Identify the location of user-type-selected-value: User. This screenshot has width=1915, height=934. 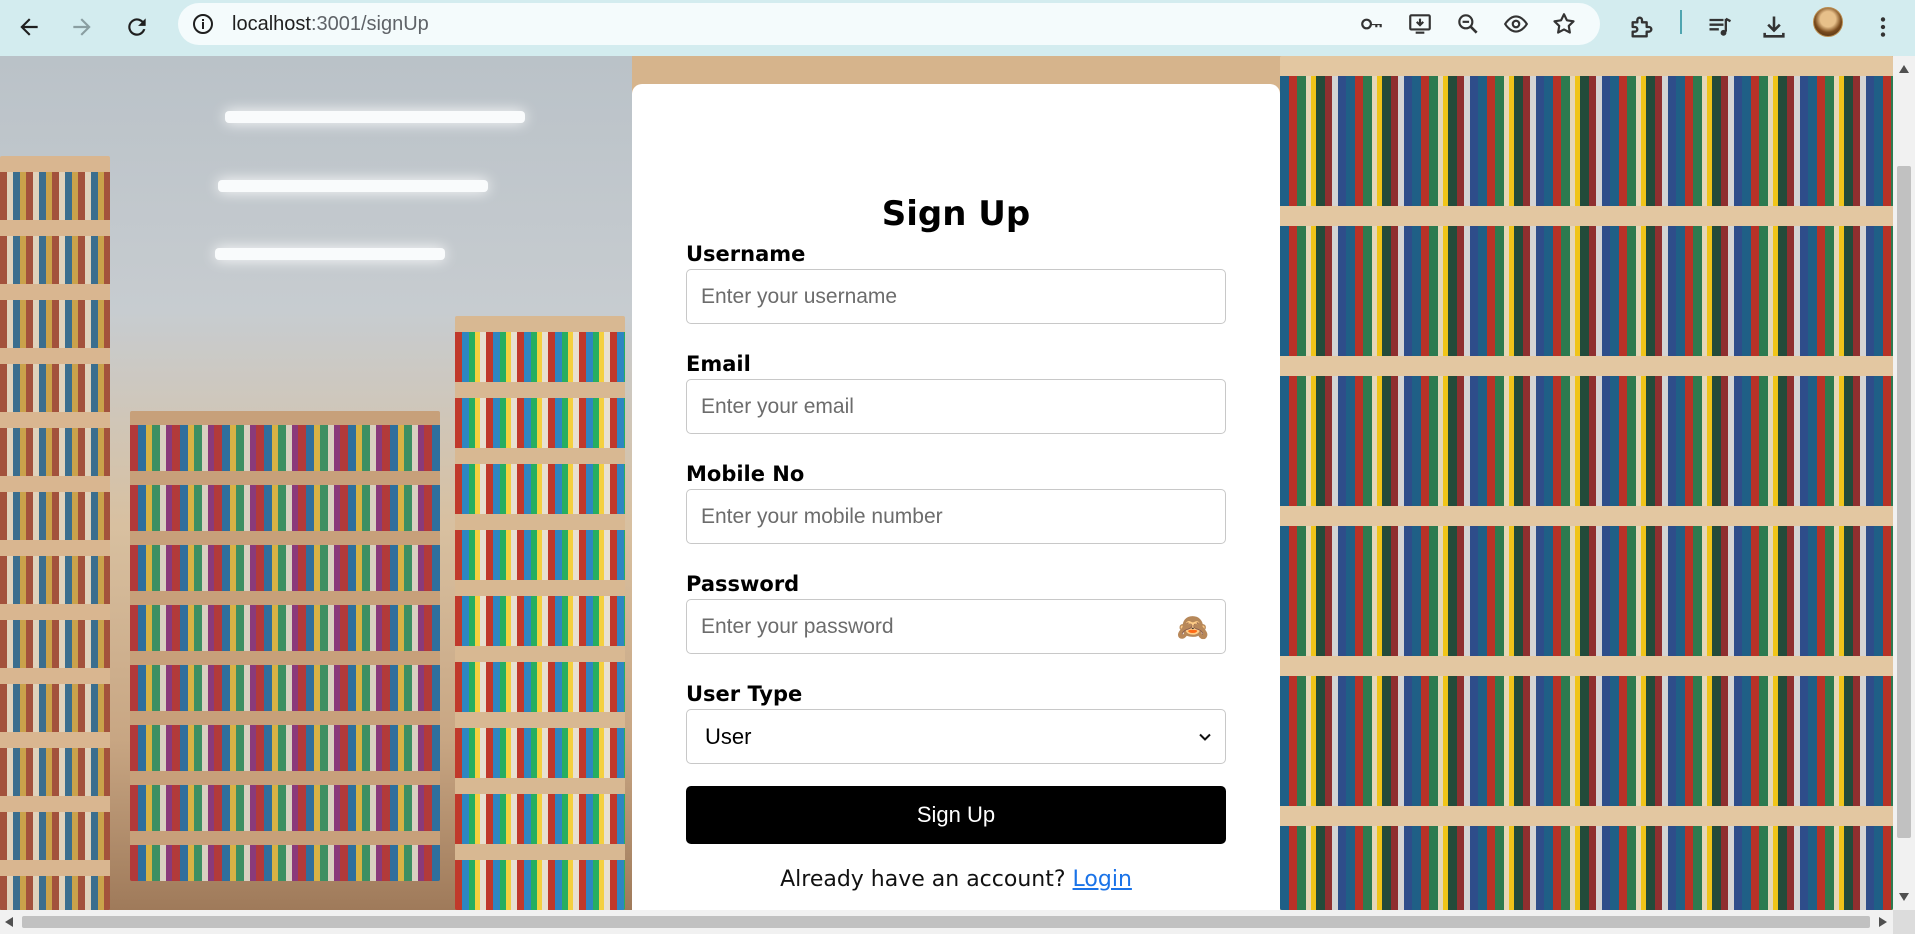
(728, 736).